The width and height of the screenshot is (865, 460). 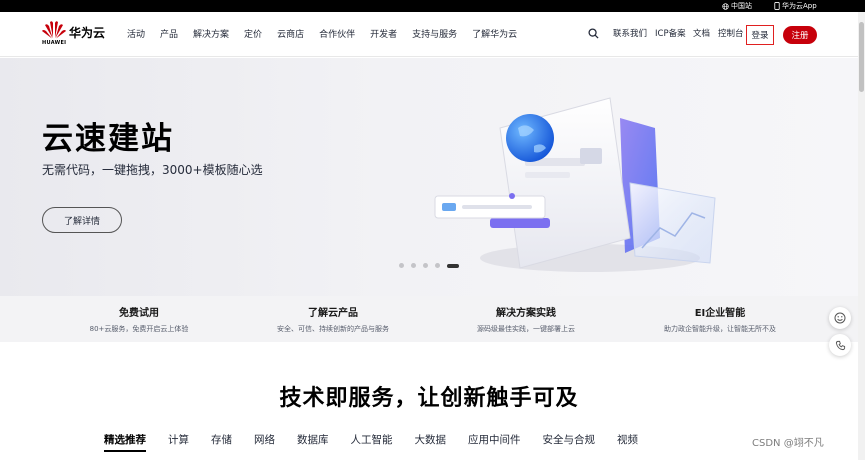 I want to click on feature-solution-practice: 解决方案实践 源码级最佳实践，一键部署上云, so click(x=526, y=319).